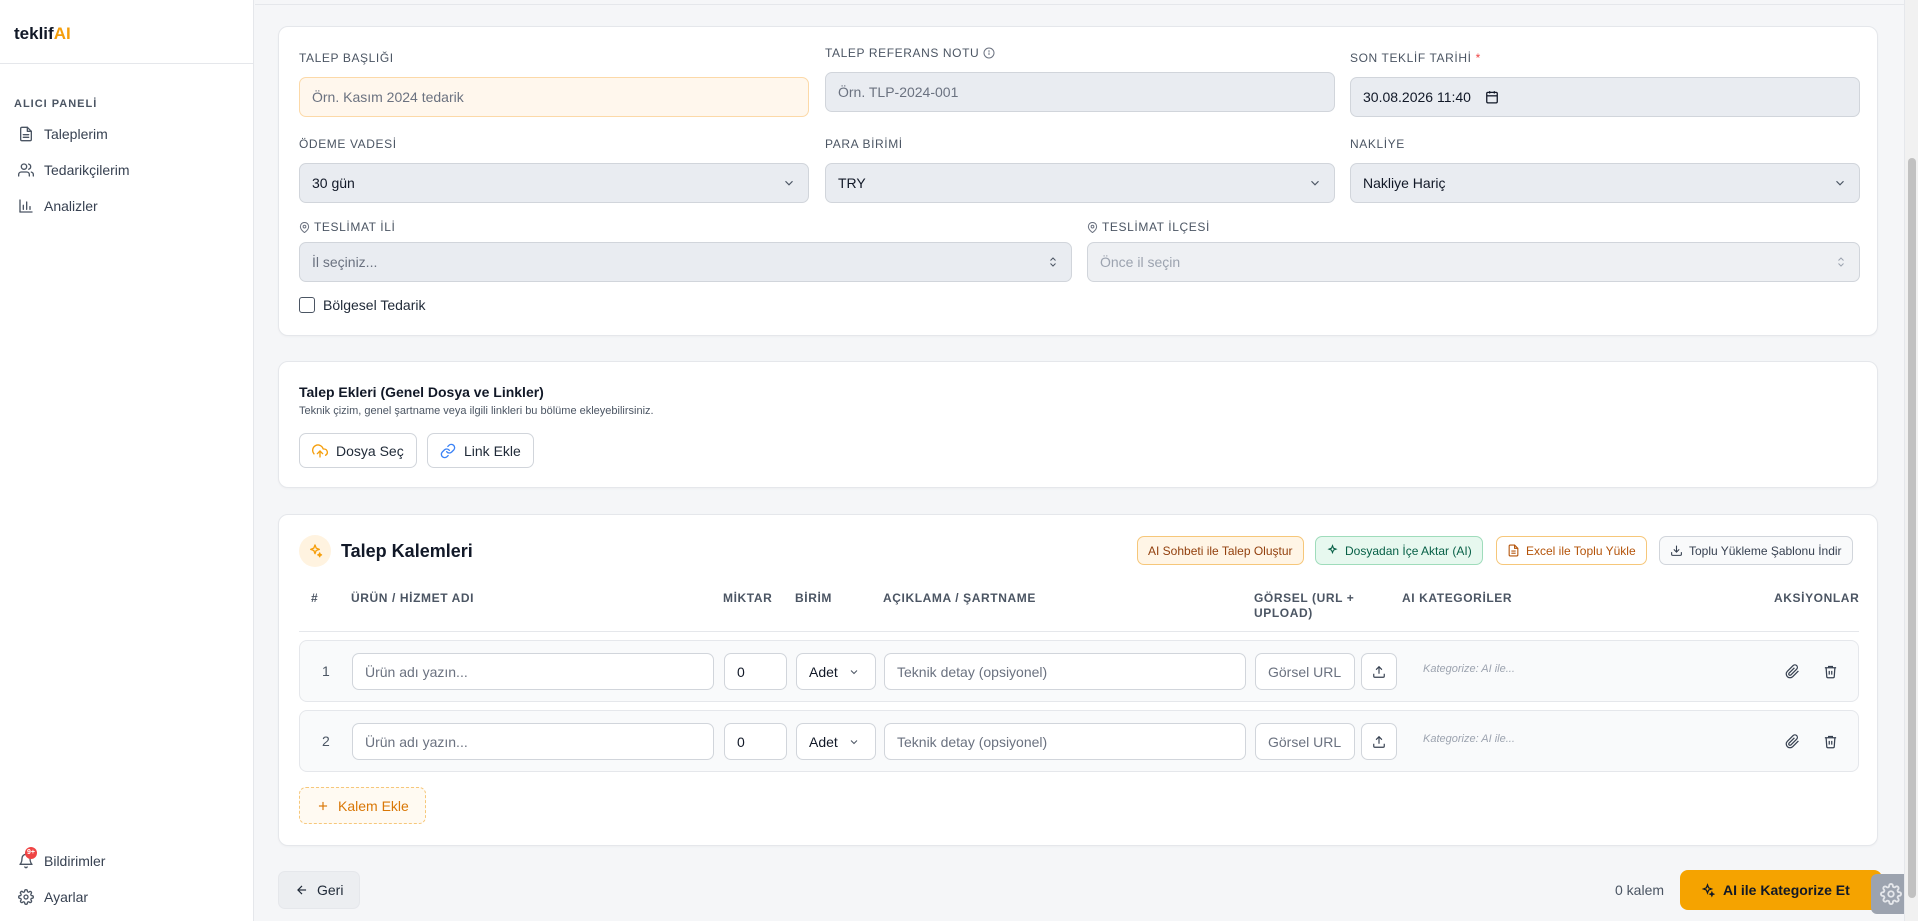  Describe the element at coordinates (302, 890) in the screenshot. I see `arrow-left-icon` at that location.